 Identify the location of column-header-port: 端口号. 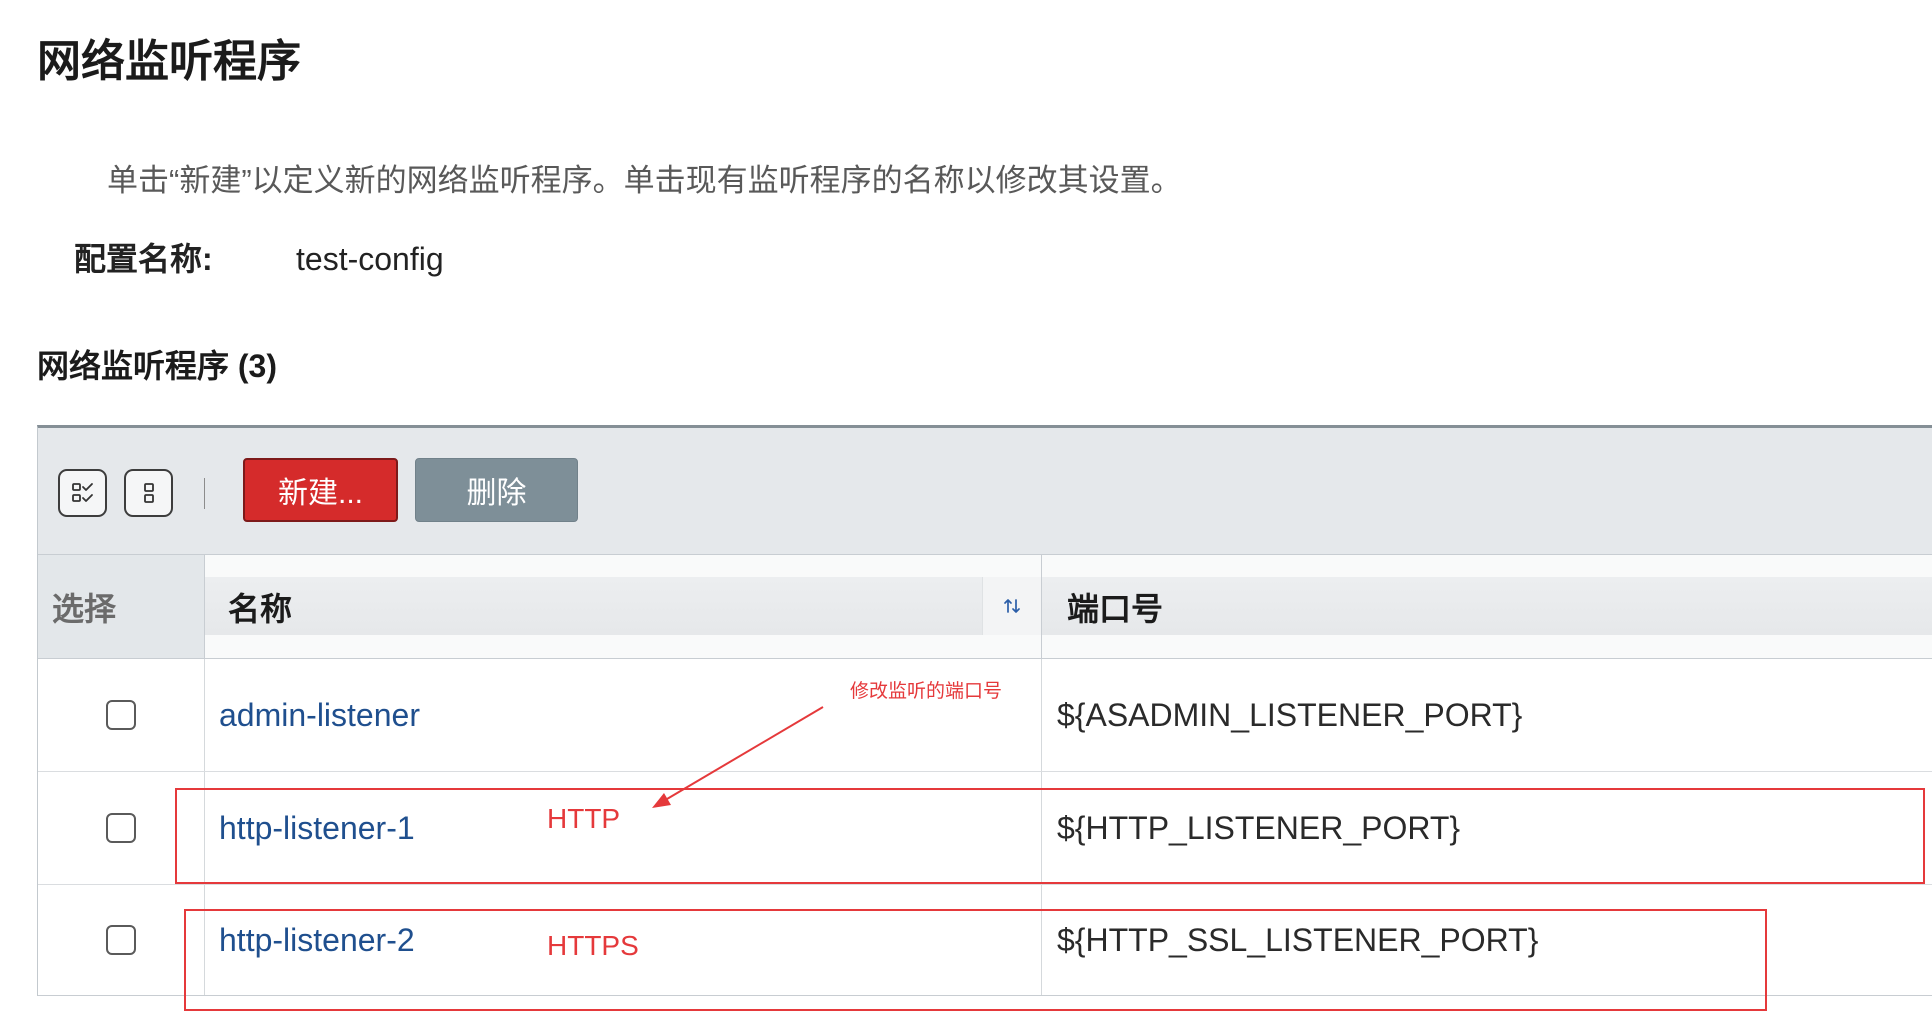
(1487, 606).